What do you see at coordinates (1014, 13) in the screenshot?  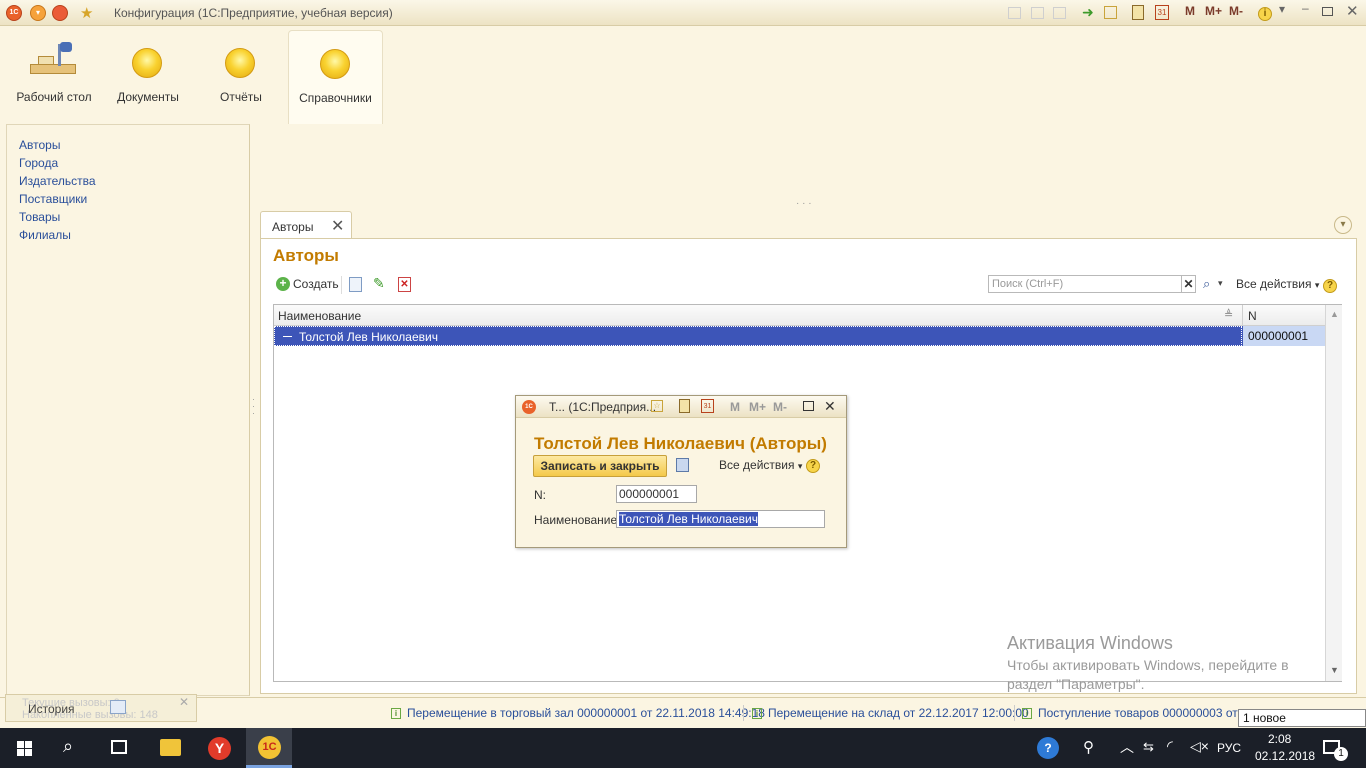 I see `save-icon` at bounding box center [1014, 13].